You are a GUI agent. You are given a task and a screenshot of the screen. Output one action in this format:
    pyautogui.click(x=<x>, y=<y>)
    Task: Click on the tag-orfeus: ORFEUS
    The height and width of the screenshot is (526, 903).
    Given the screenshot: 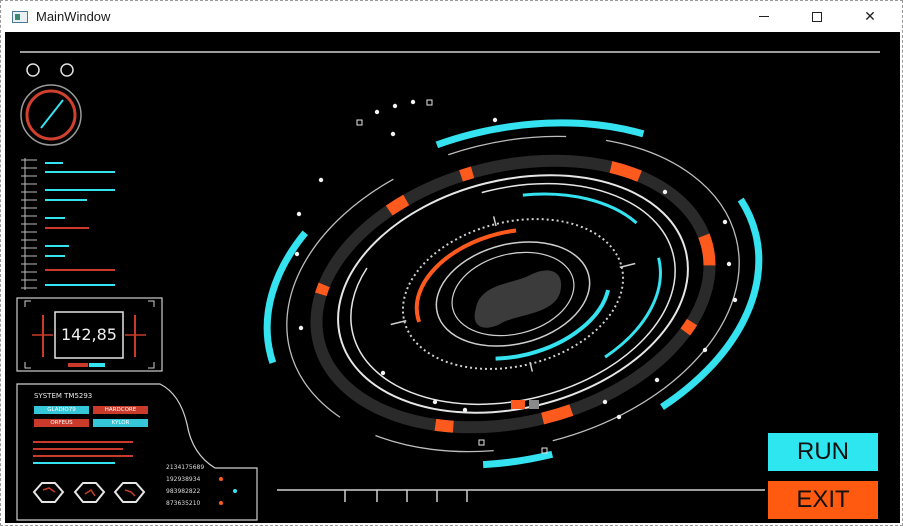 What is the action you would take?
    pyautogui.click(x=61, y=423)
    